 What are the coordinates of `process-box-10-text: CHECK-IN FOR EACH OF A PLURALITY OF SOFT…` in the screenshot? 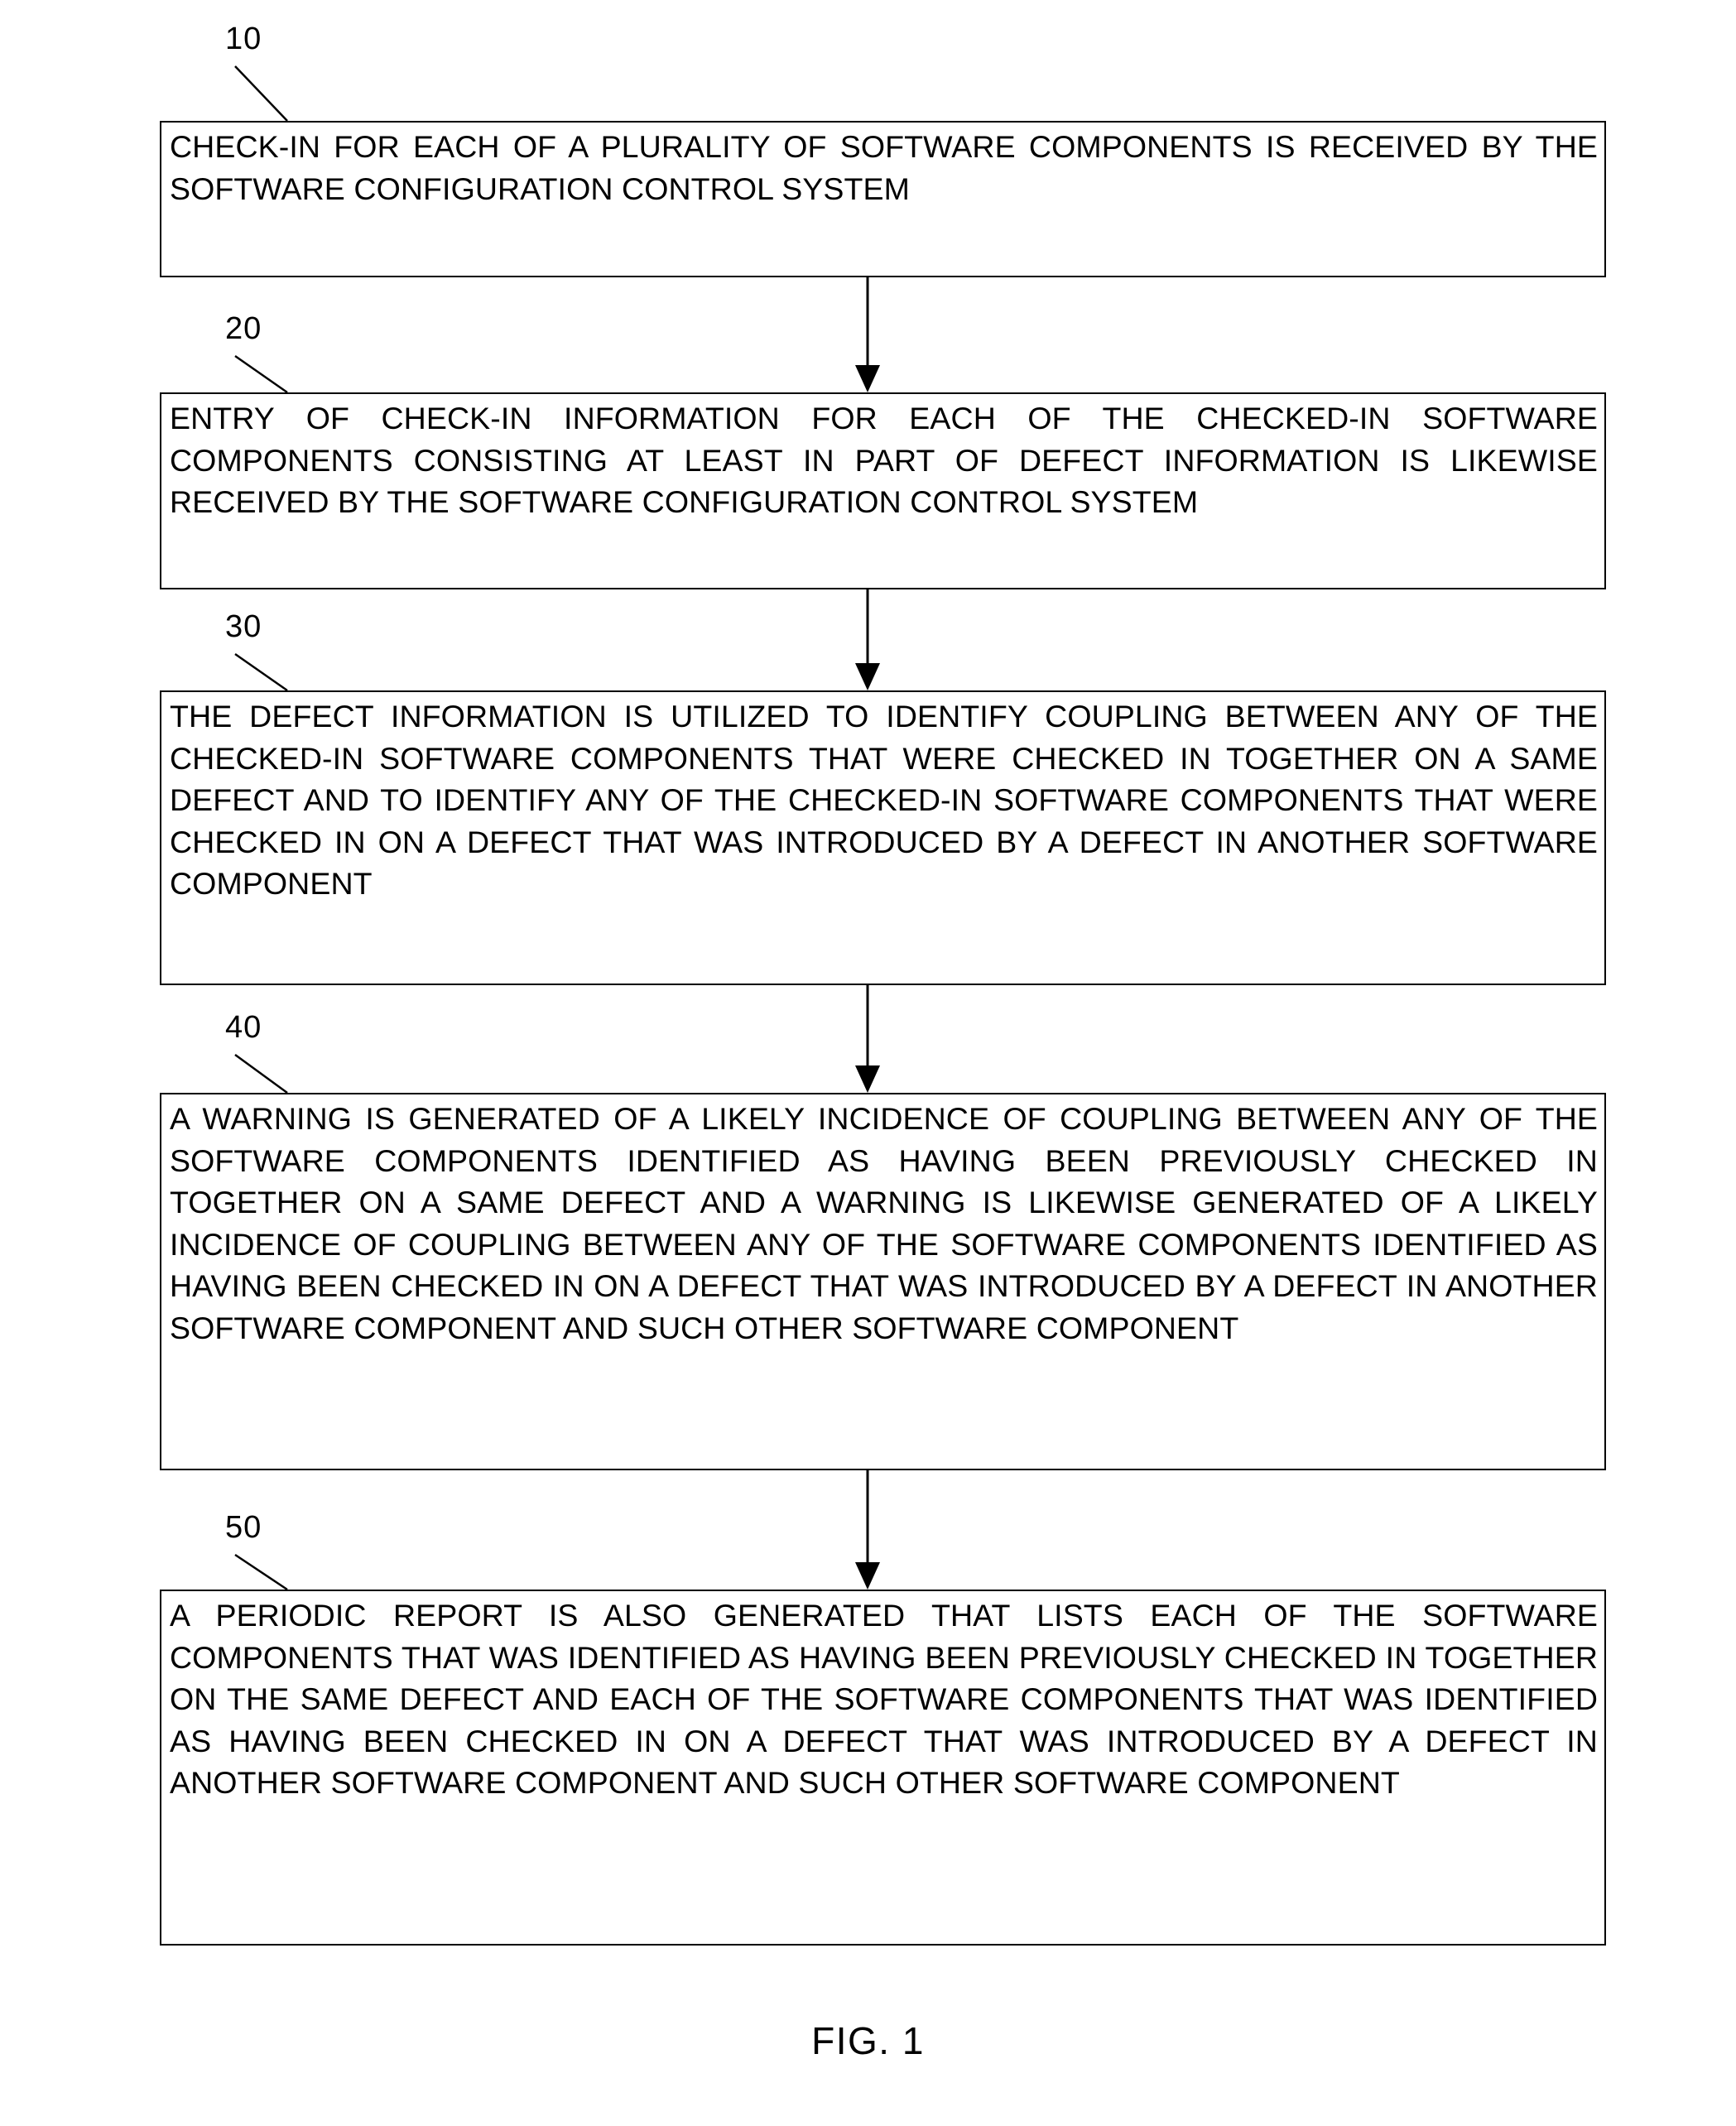 It's located at (884, 167).